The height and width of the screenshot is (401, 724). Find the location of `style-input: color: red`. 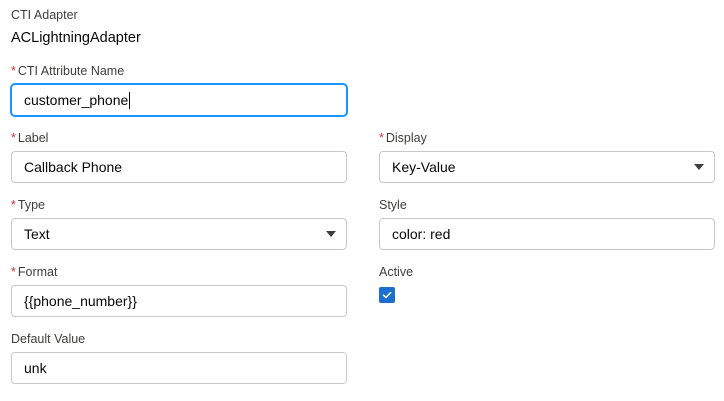

style-input: color: red is located at coordinates (547, 234).